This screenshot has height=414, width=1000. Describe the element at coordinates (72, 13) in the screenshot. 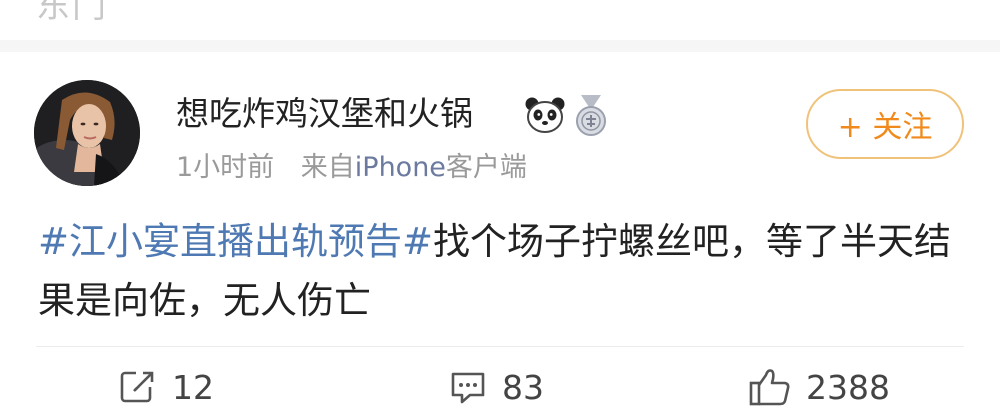

I see `previous-item-text: 东门` at that location.